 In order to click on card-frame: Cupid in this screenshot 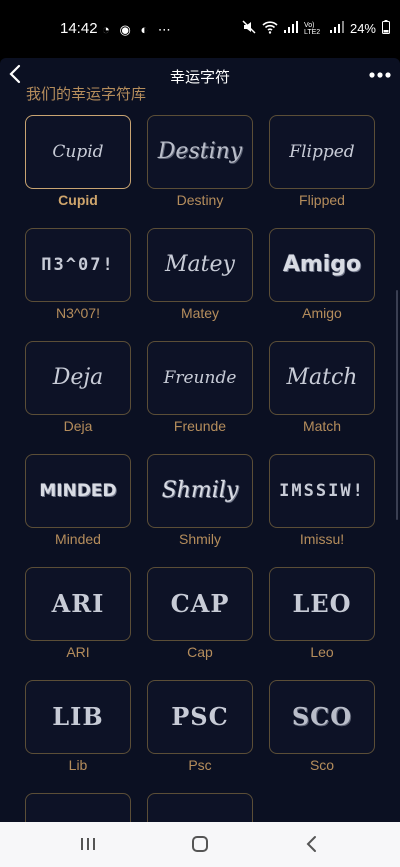, I will do `click(78, 152)`.